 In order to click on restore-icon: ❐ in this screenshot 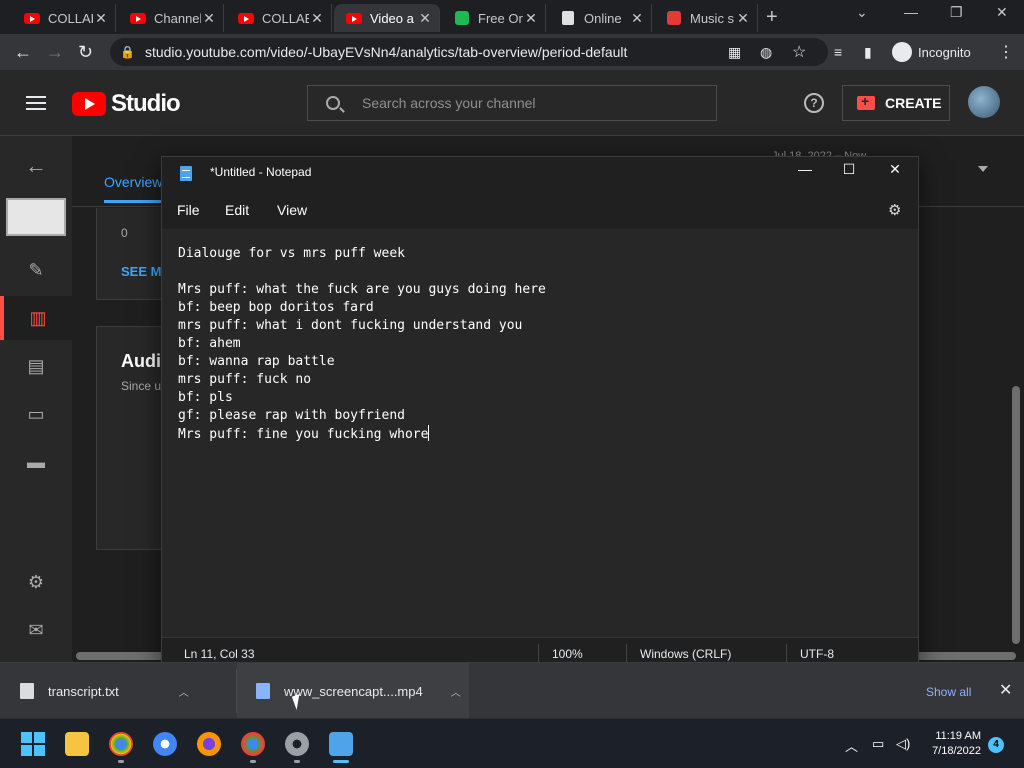, I will do `click(956, 12)`.